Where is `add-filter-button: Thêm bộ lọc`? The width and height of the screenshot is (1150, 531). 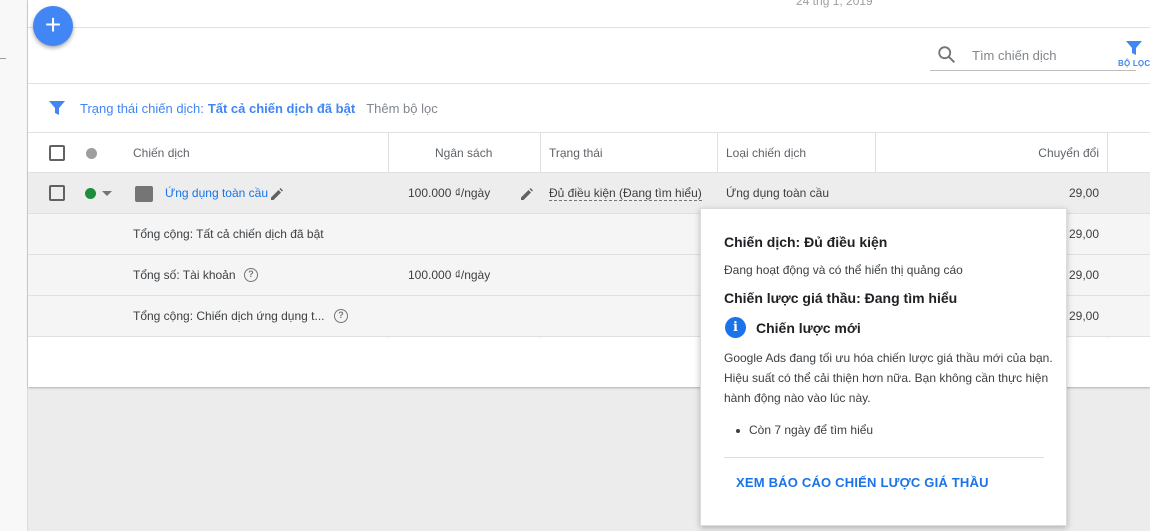 add-filter-button: Thêm bộ lọc is located at coordinates (402, 108).